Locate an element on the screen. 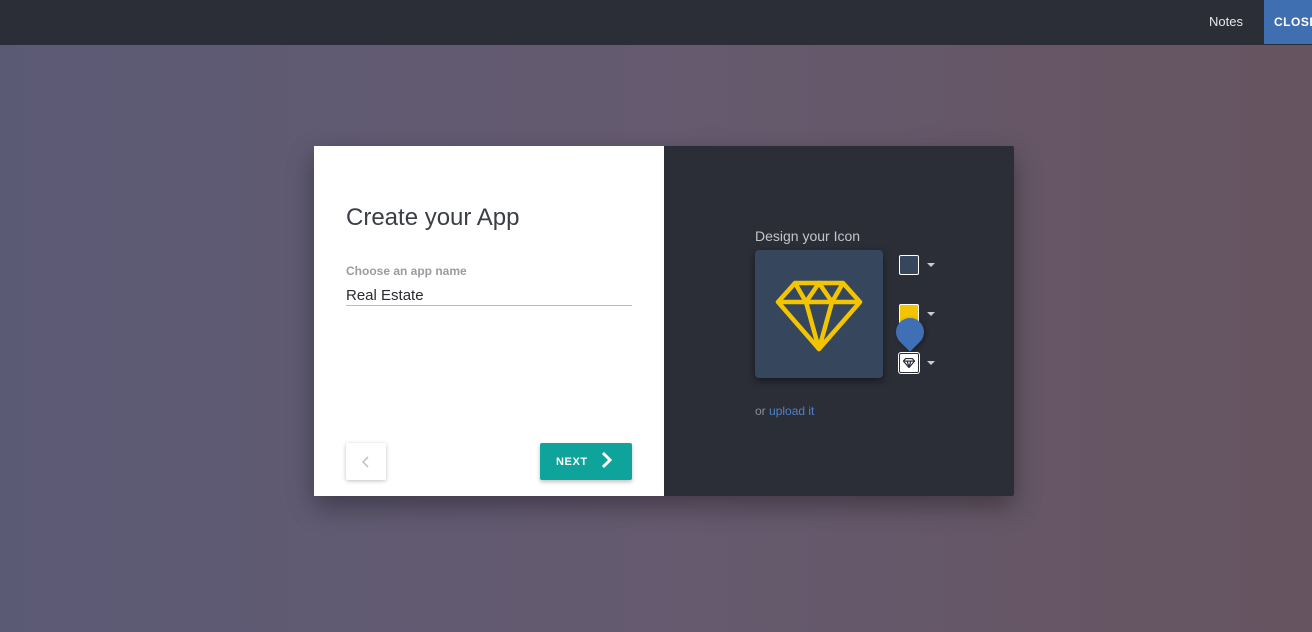  background-color-swatch is located at coordinates (909, 265).